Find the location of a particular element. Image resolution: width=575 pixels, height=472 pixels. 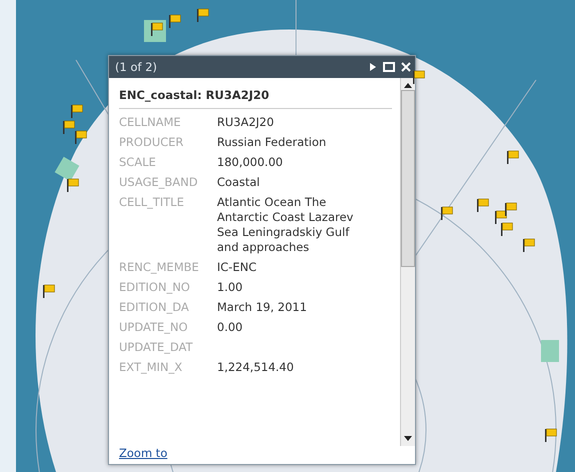

field-value: Russian Federation is located at coordinates (272, 142).